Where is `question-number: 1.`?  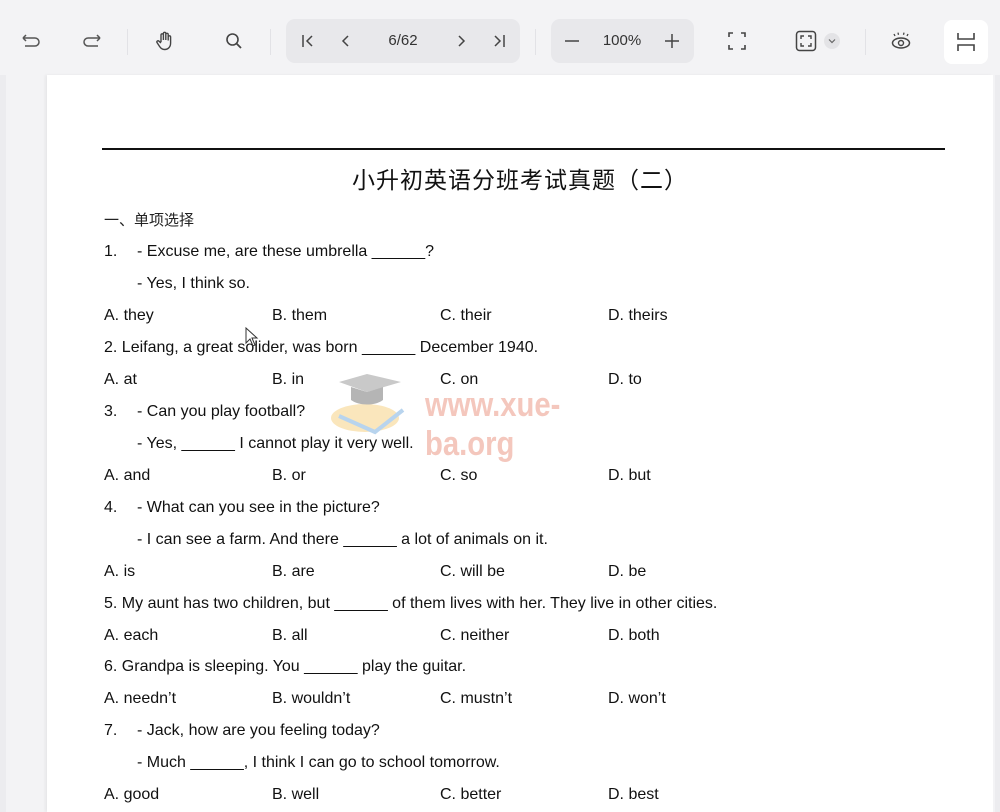 question-number: 1. is located at coordinates (111, 251).